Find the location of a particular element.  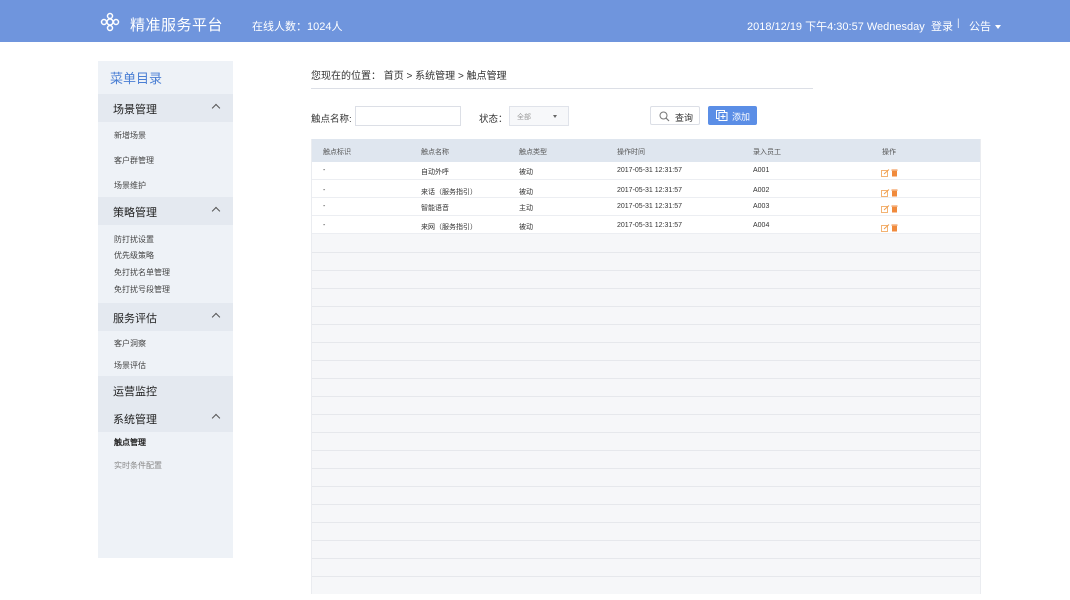

table-row: - 来网（服务指引） 被动 2017-05-31 12:31:57 A004 is located at coordinates (646, 225).